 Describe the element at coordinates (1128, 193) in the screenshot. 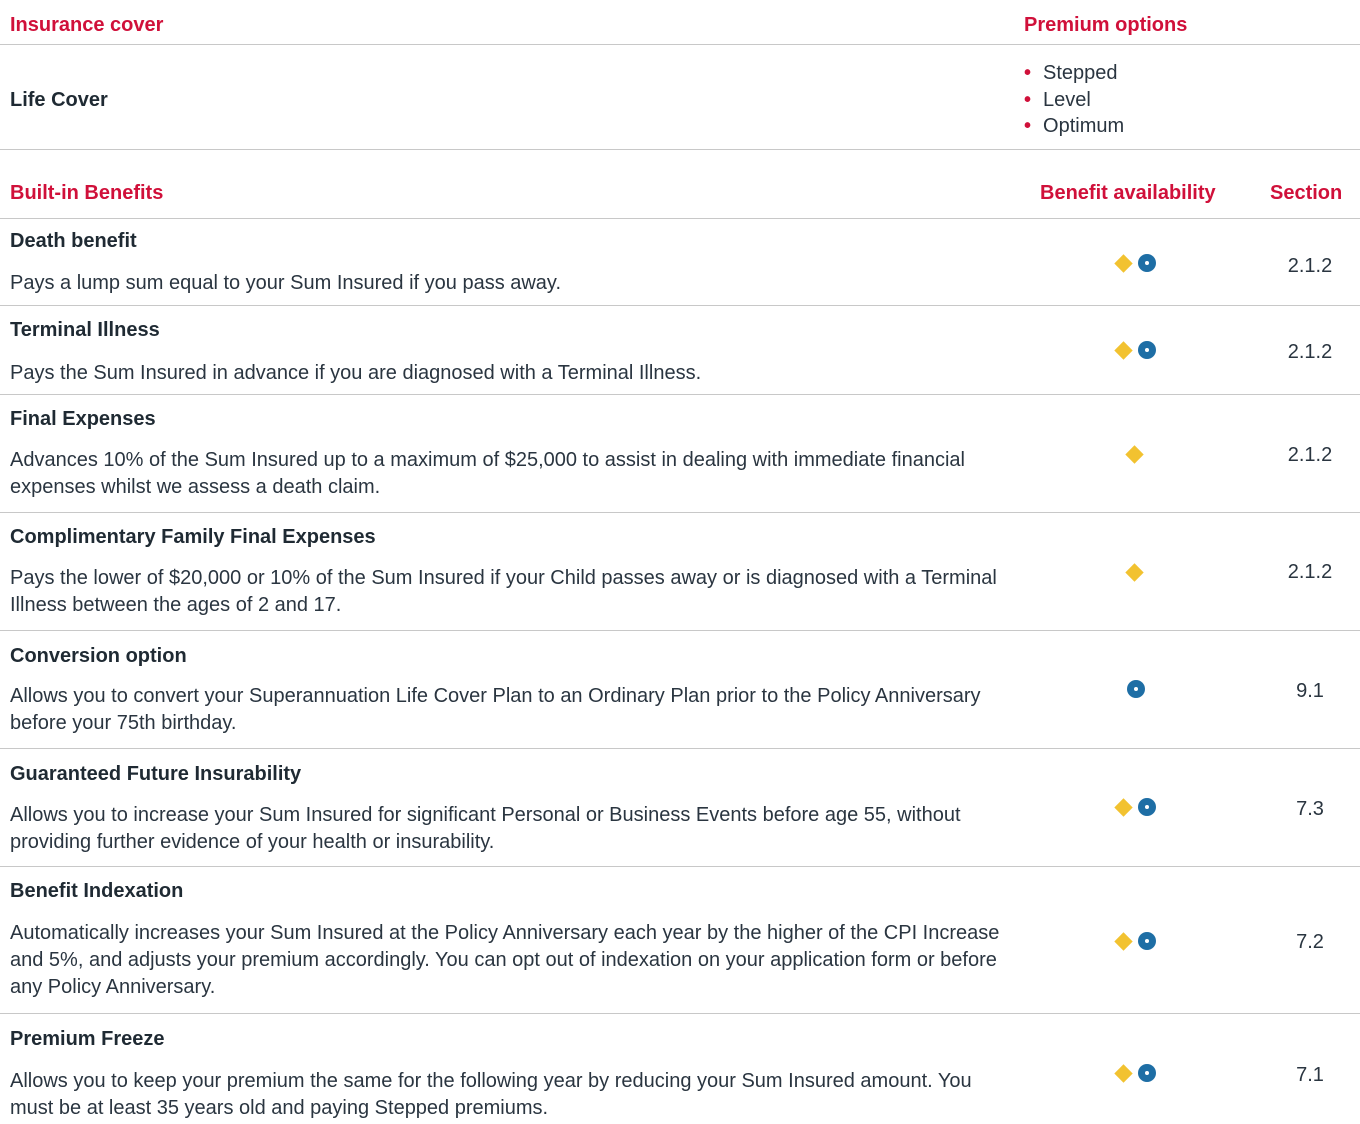

I see `header-benefit-availability: Benefit availability` at that location.